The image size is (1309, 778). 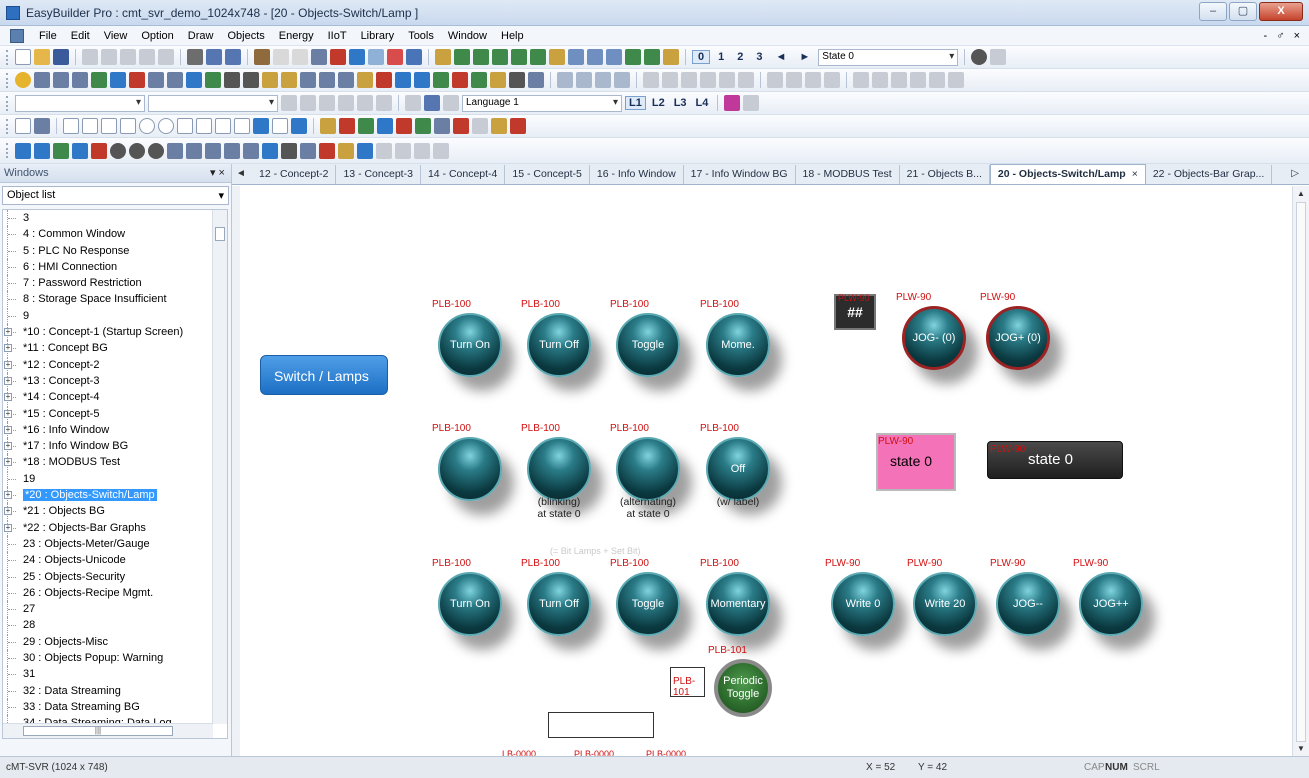 What do you see at coordinates (262, 57) in the screenshot?
I see `library-icon` at bounding box center [262, 57].